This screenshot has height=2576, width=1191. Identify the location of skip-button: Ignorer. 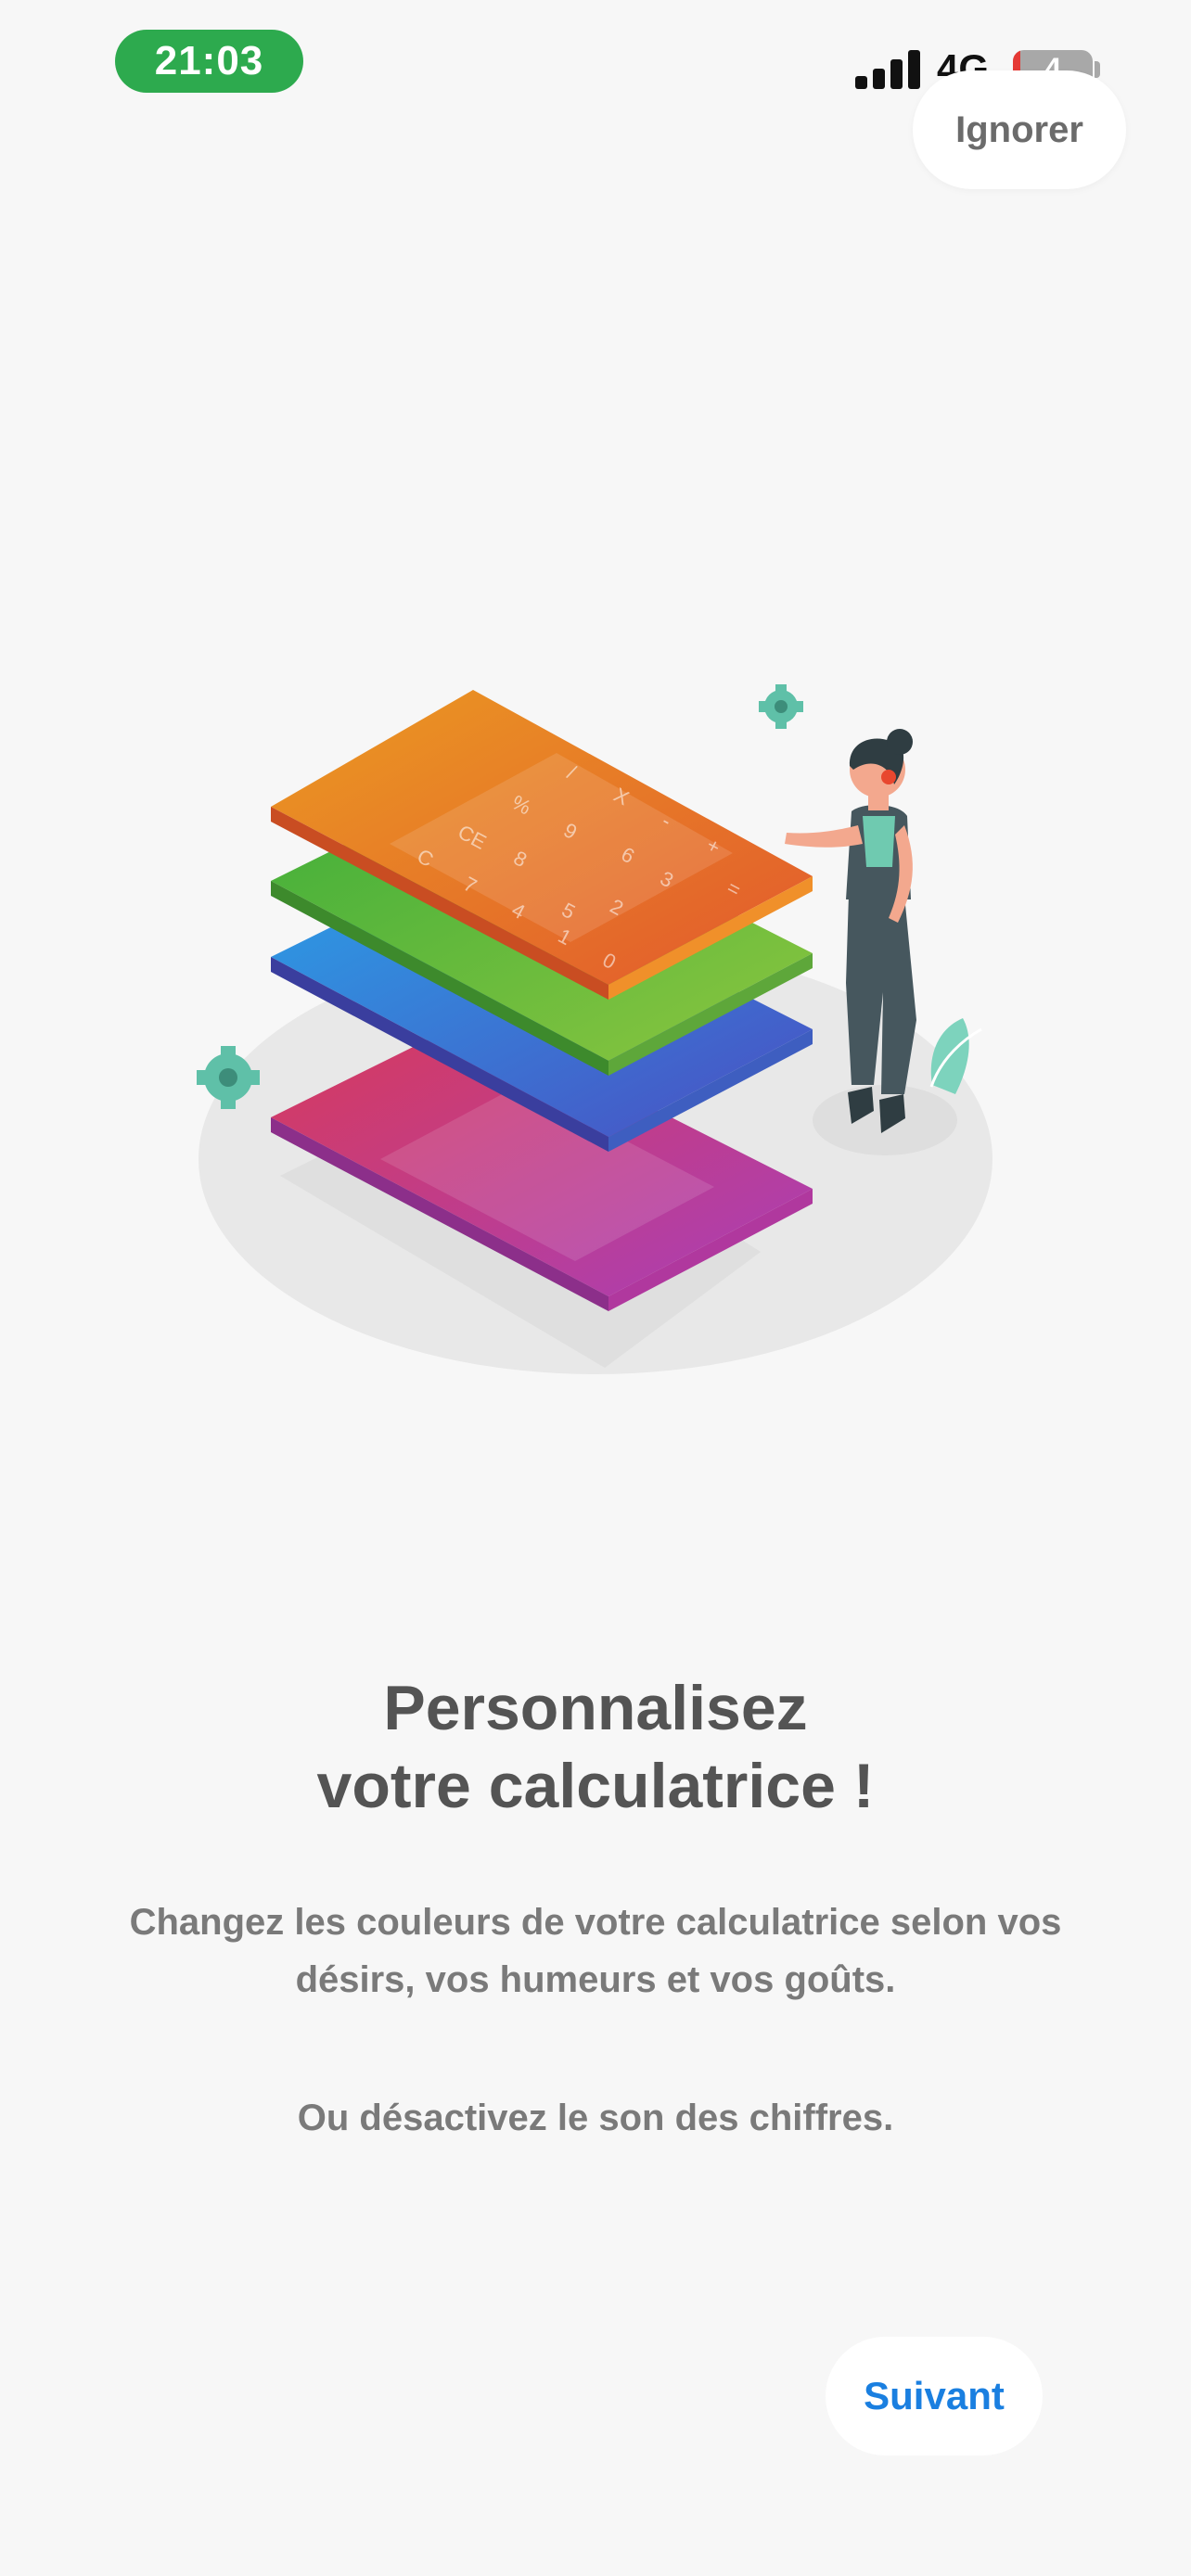
(1019, 129).